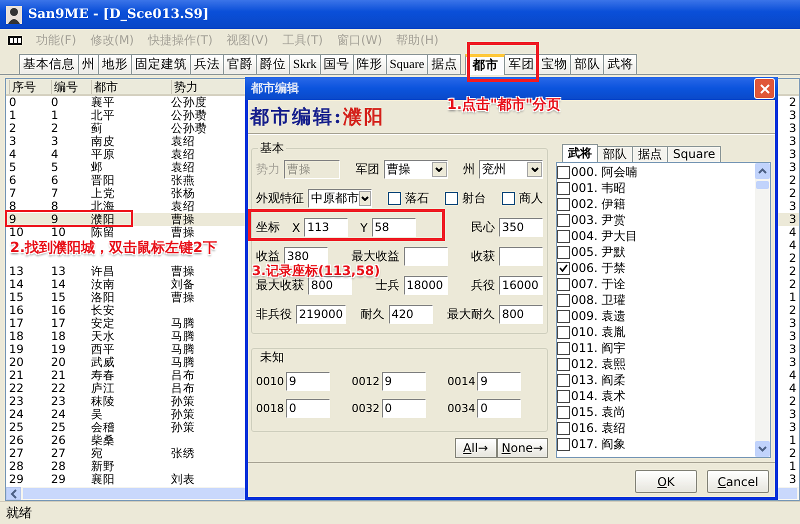 Image resolution: width=800 pixels, height=524 pixels. What do you see at coordinates (656, 332) in the screenshot?
I see `list-checkbox-item: 010. 袁胤` at bounding box center [656, 332].